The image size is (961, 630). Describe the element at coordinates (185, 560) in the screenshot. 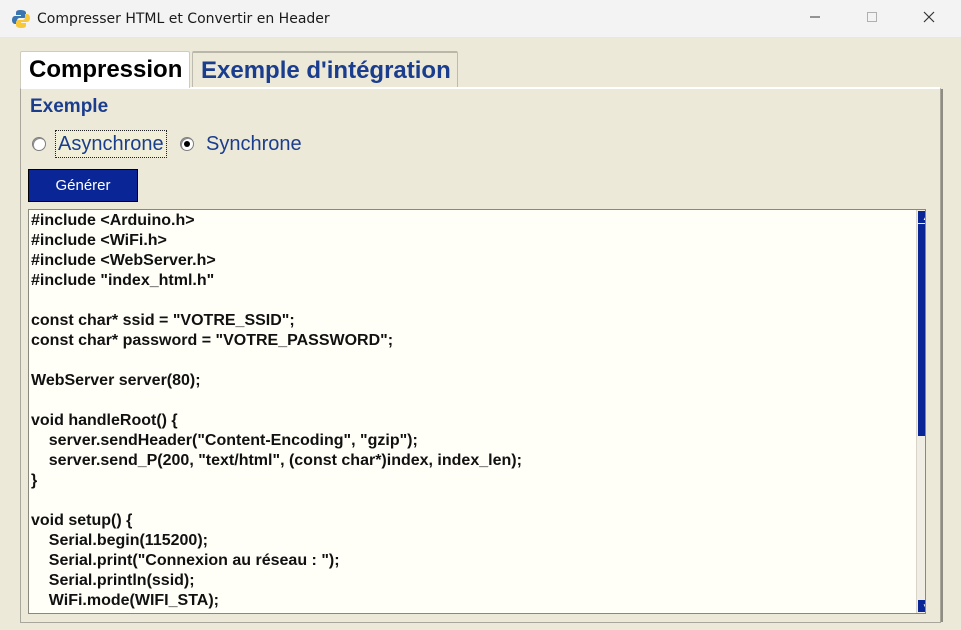

I see `code-line: Serial.print("Connexion au réseau : ");` at that location.